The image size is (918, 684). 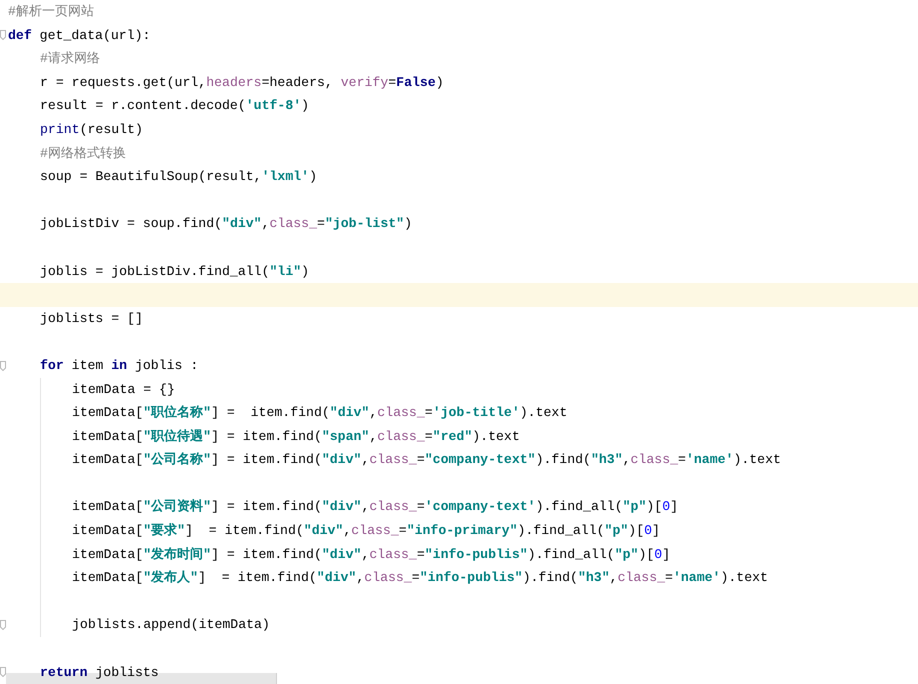 I want to click on code-line: return joblists, so click(x=99, y=673).